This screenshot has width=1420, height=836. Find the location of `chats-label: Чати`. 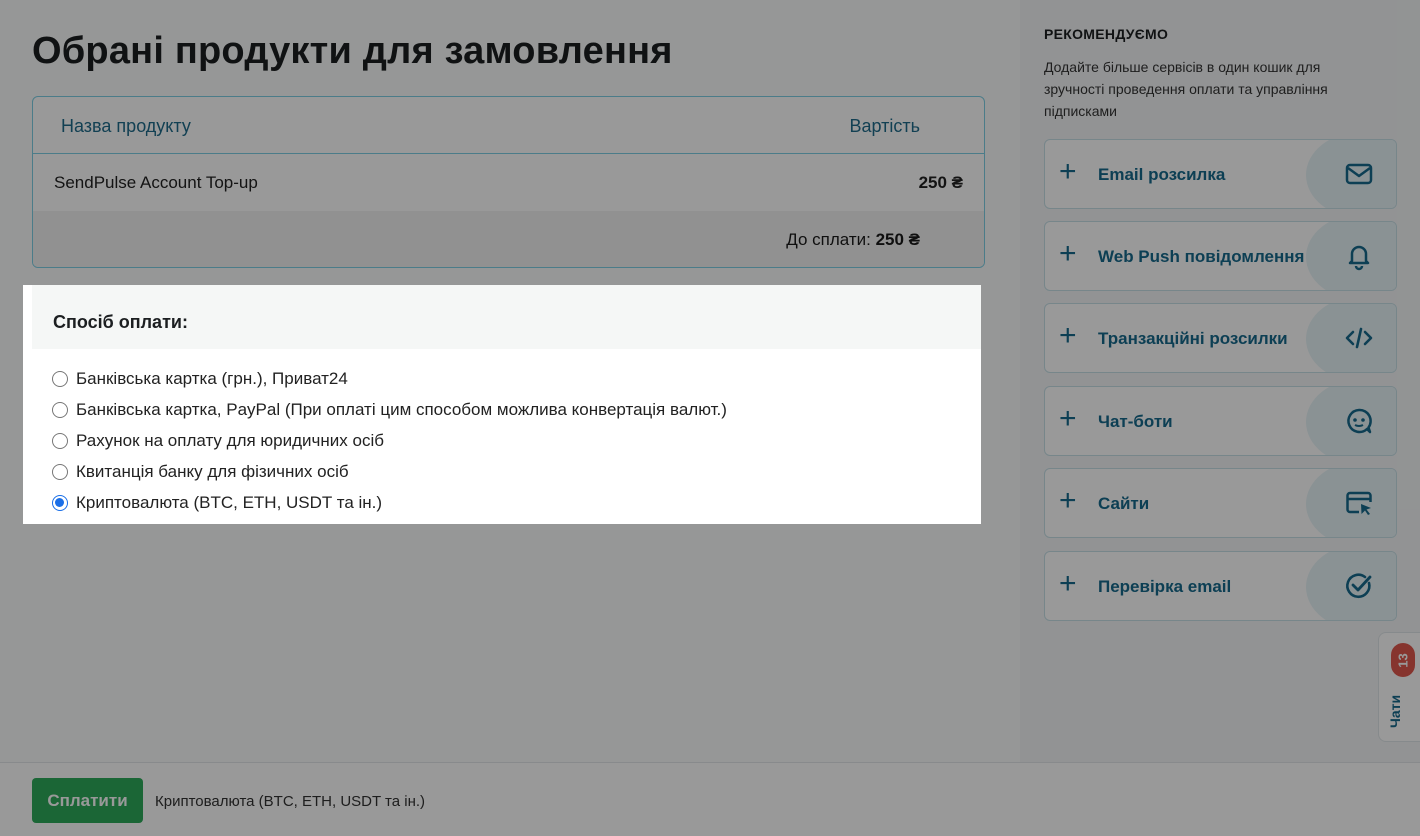

chats-label: Чати is located at coordinates (1395, 711).